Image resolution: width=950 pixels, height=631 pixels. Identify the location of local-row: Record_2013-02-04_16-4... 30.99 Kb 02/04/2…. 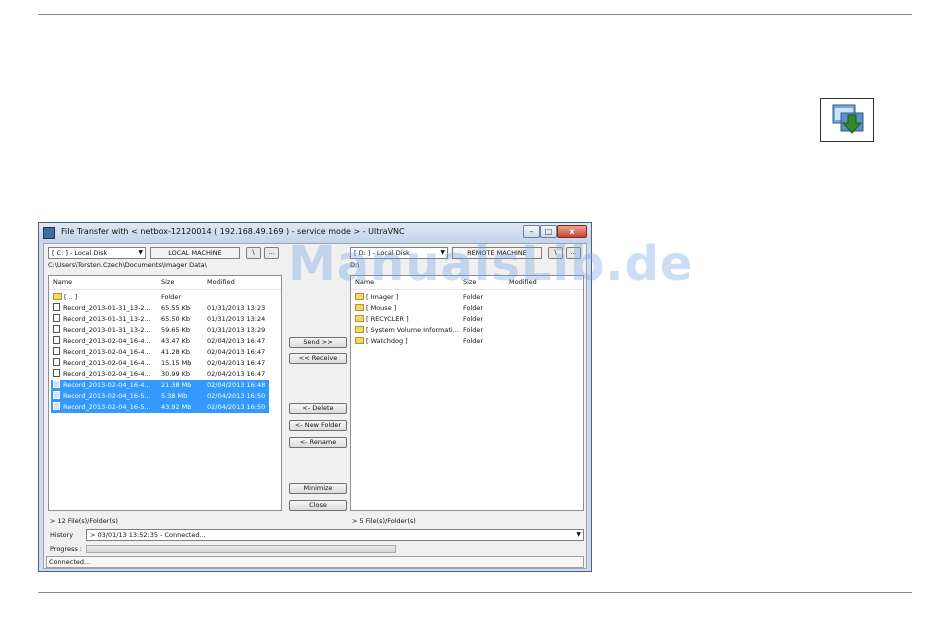
(165, 374).